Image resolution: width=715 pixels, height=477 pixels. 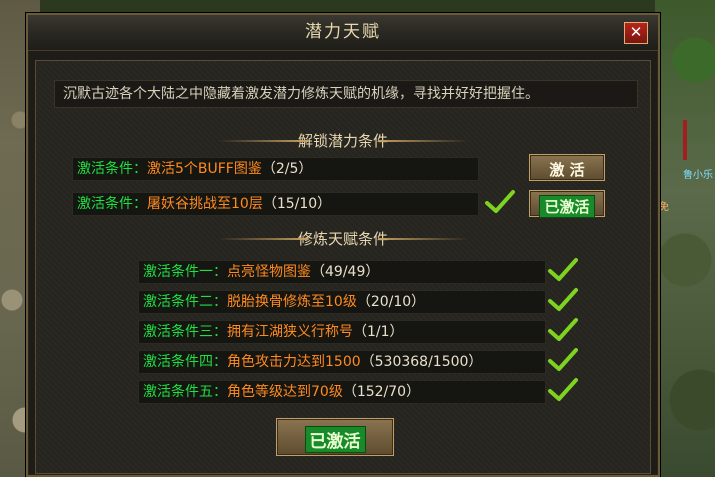 What do you see at coordinates (292, 302) in the screenshot?
I see `condition-value: 脱胎换骨修炼至10级` at bounding box center [292, 302].